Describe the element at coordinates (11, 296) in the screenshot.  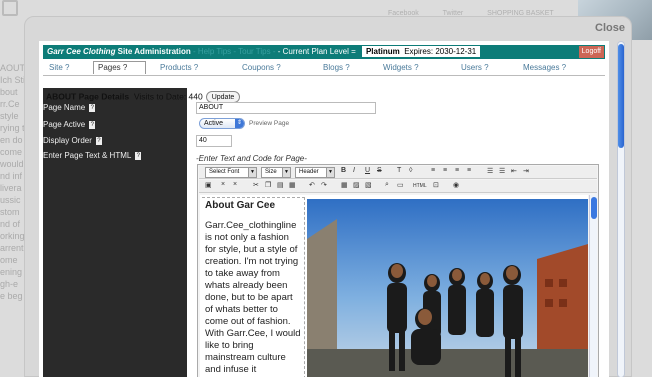
I see `bg-text-line: e beg` at that location.